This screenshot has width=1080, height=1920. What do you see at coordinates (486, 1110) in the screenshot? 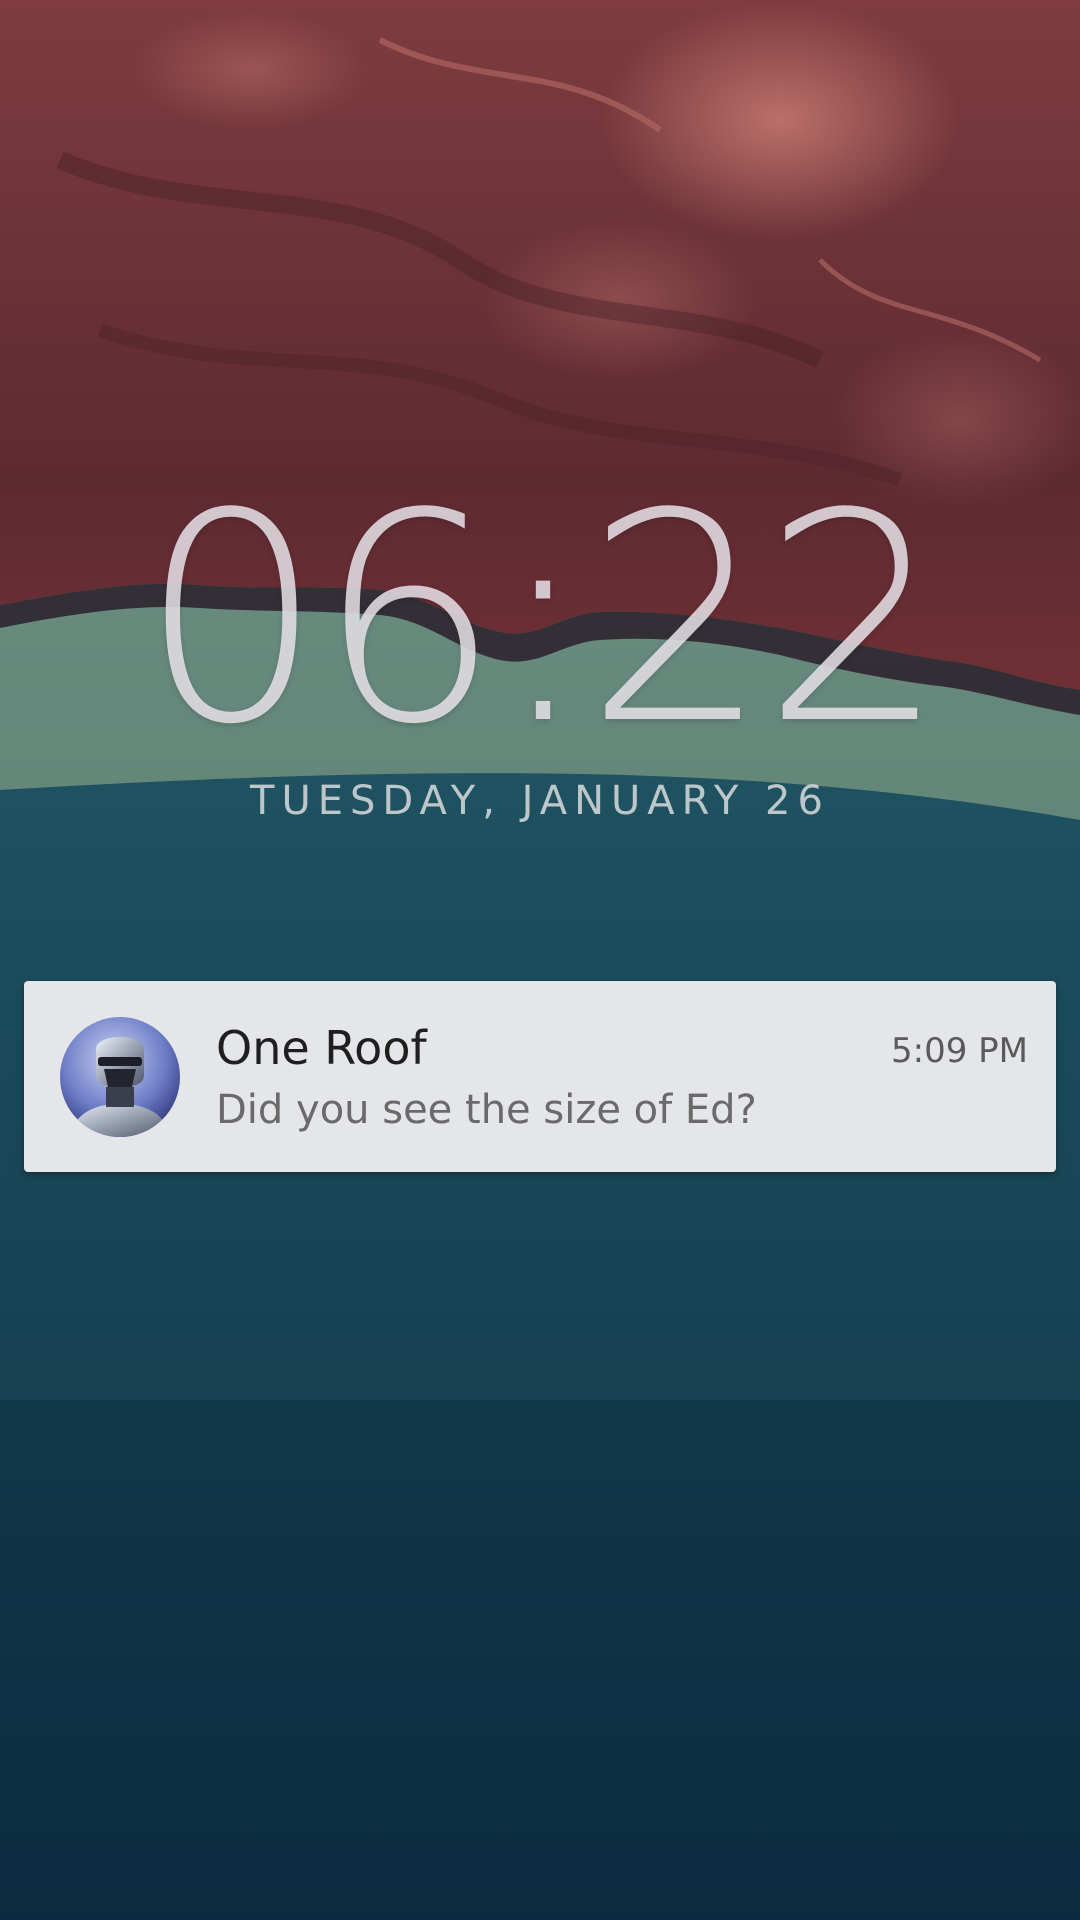
I see `notification-message: Did you see the size of Ed?` at bounding box center [486, 1110].